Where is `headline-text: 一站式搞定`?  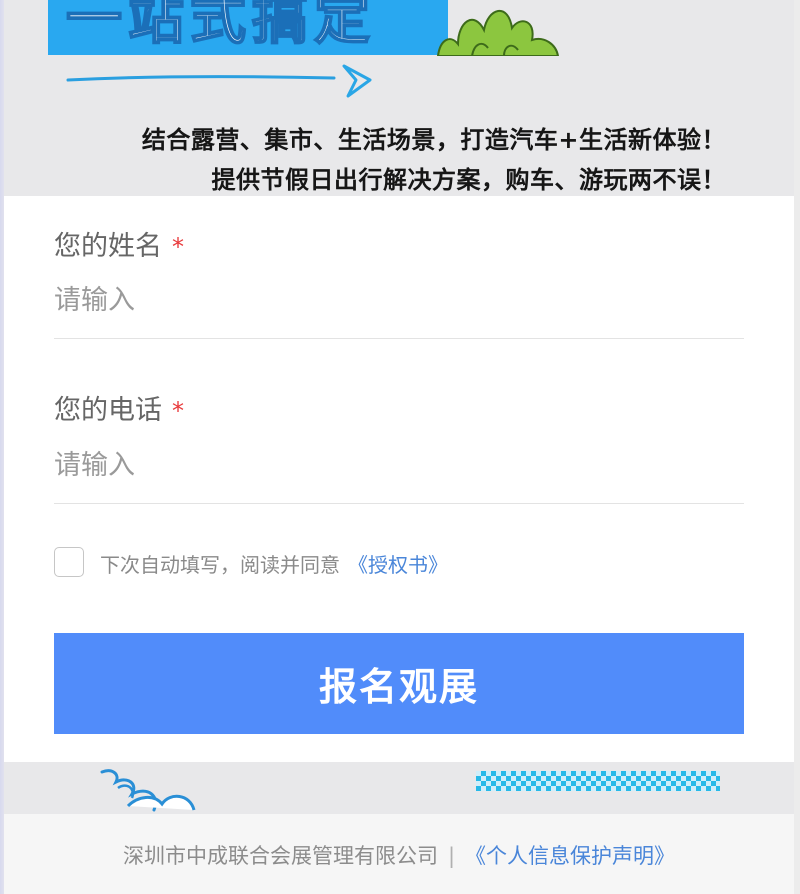 headline-text: 一站式搞定 is located at coordinates (220, 26).